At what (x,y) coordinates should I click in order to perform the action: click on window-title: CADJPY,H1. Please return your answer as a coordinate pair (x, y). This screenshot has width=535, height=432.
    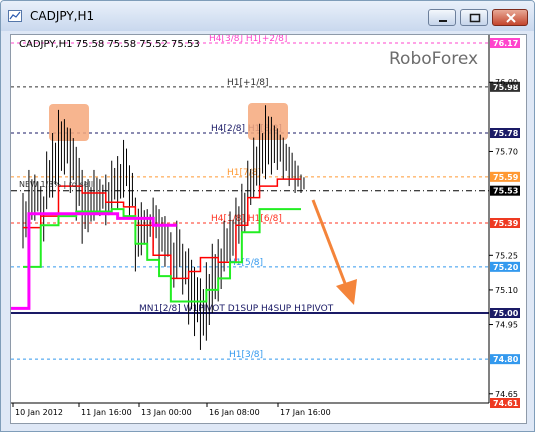
    Looking at the image, I should click on (62, 16).